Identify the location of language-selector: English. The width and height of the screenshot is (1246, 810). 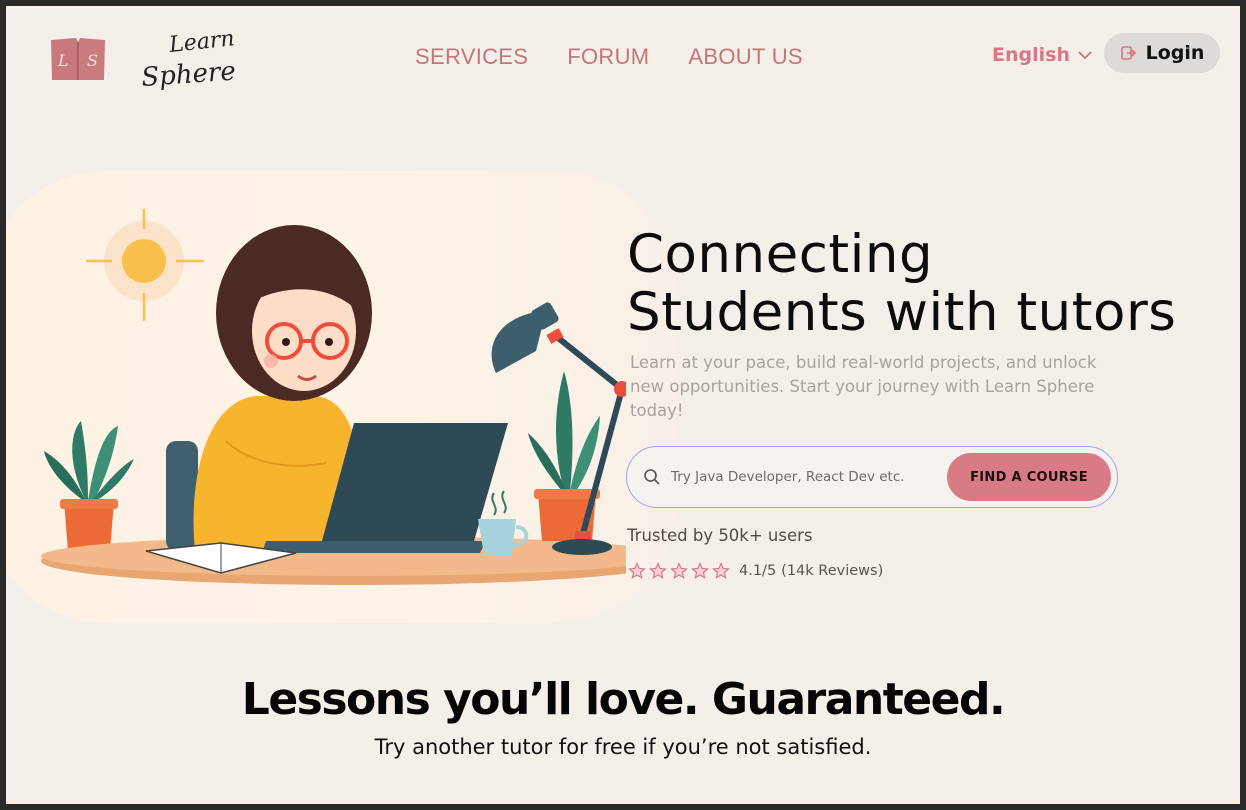
(1042, 55).